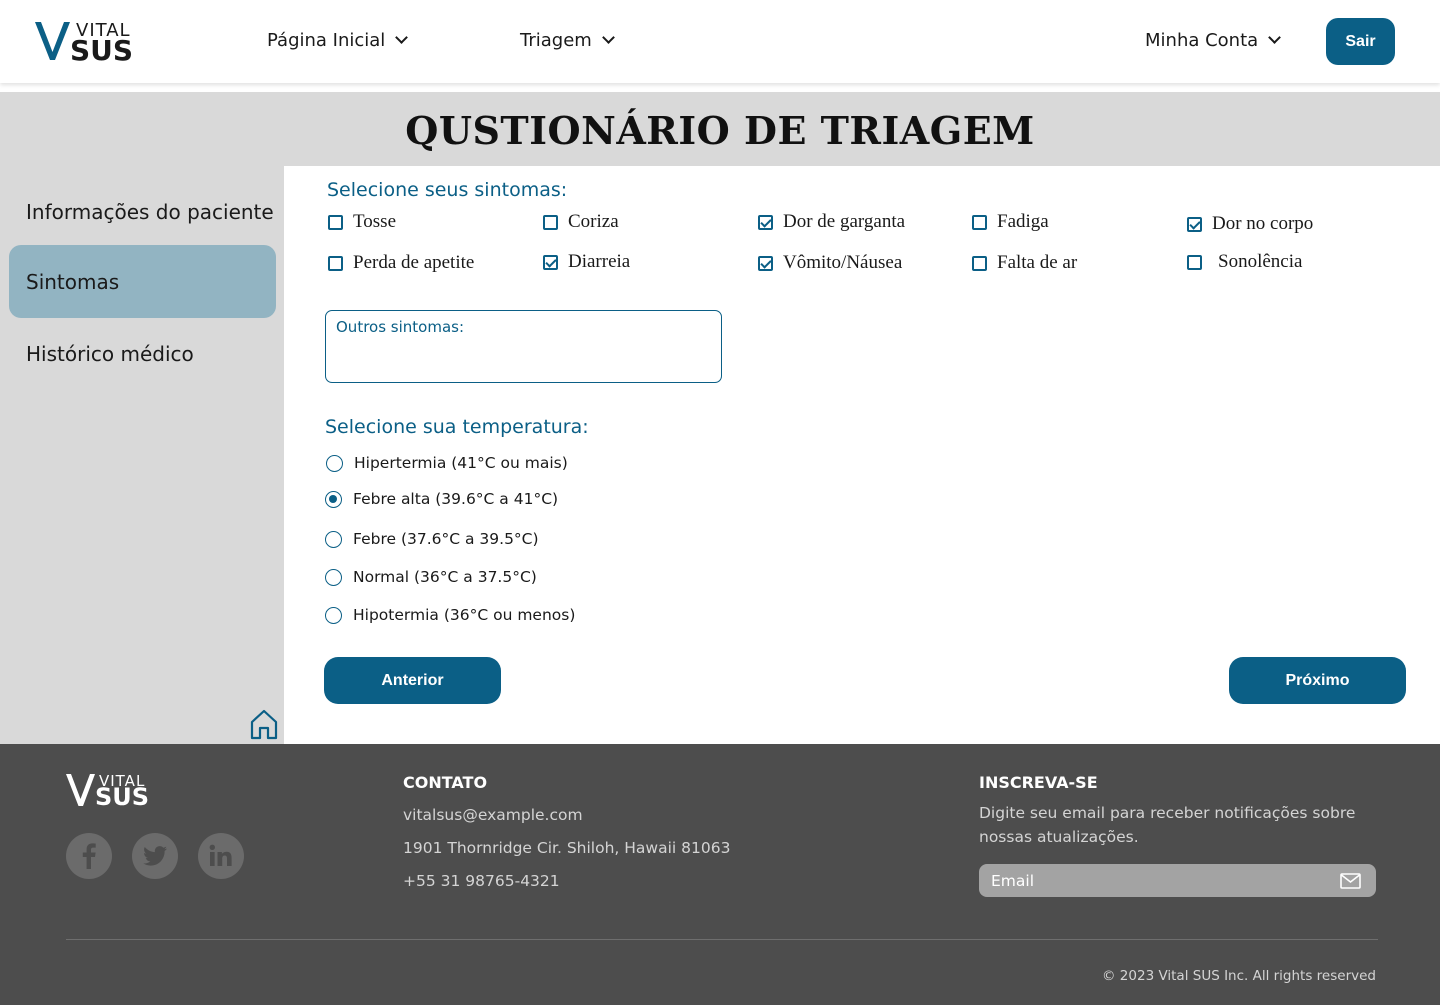  Describe the element at coordinates (523, 358) in the screenshot. I see `other-symptoms-input` at that location.